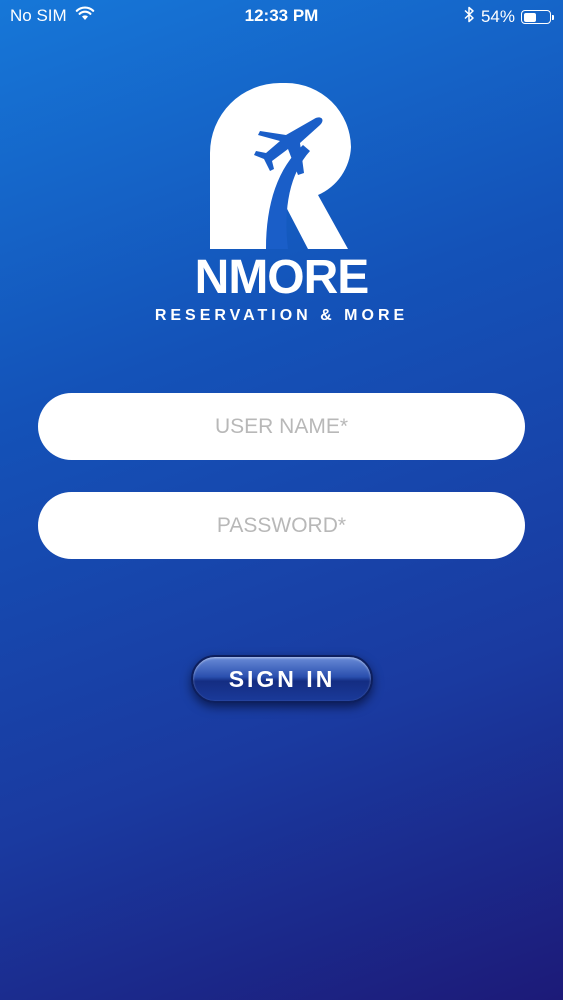 The width and height of the screenshot is (563, 1000). Describe the element at coordinates (281, 16) in the screenshot. I see `status-bar: No SIM 12:33 PM 54%` at that location.